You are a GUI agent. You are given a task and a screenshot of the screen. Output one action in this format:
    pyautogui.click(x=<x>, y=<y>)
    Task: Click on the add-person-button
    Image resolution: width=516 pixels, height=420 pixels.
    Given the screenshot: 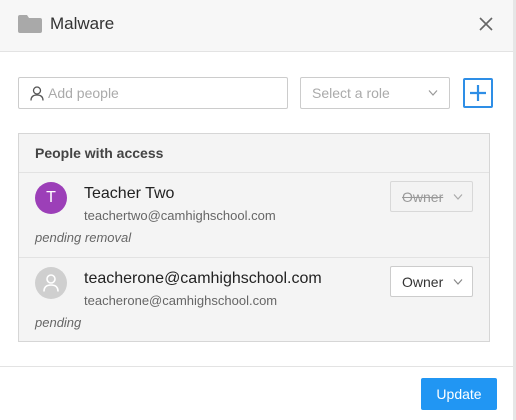 What is the action you would take?
    pyautogui.click(x=478, y=93)
    